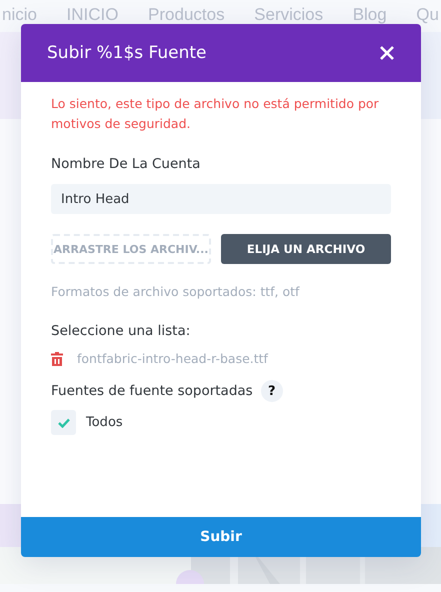 This screenshot has height=592, width=441. I want to click on nav-link: Blog, so click(369, 15).